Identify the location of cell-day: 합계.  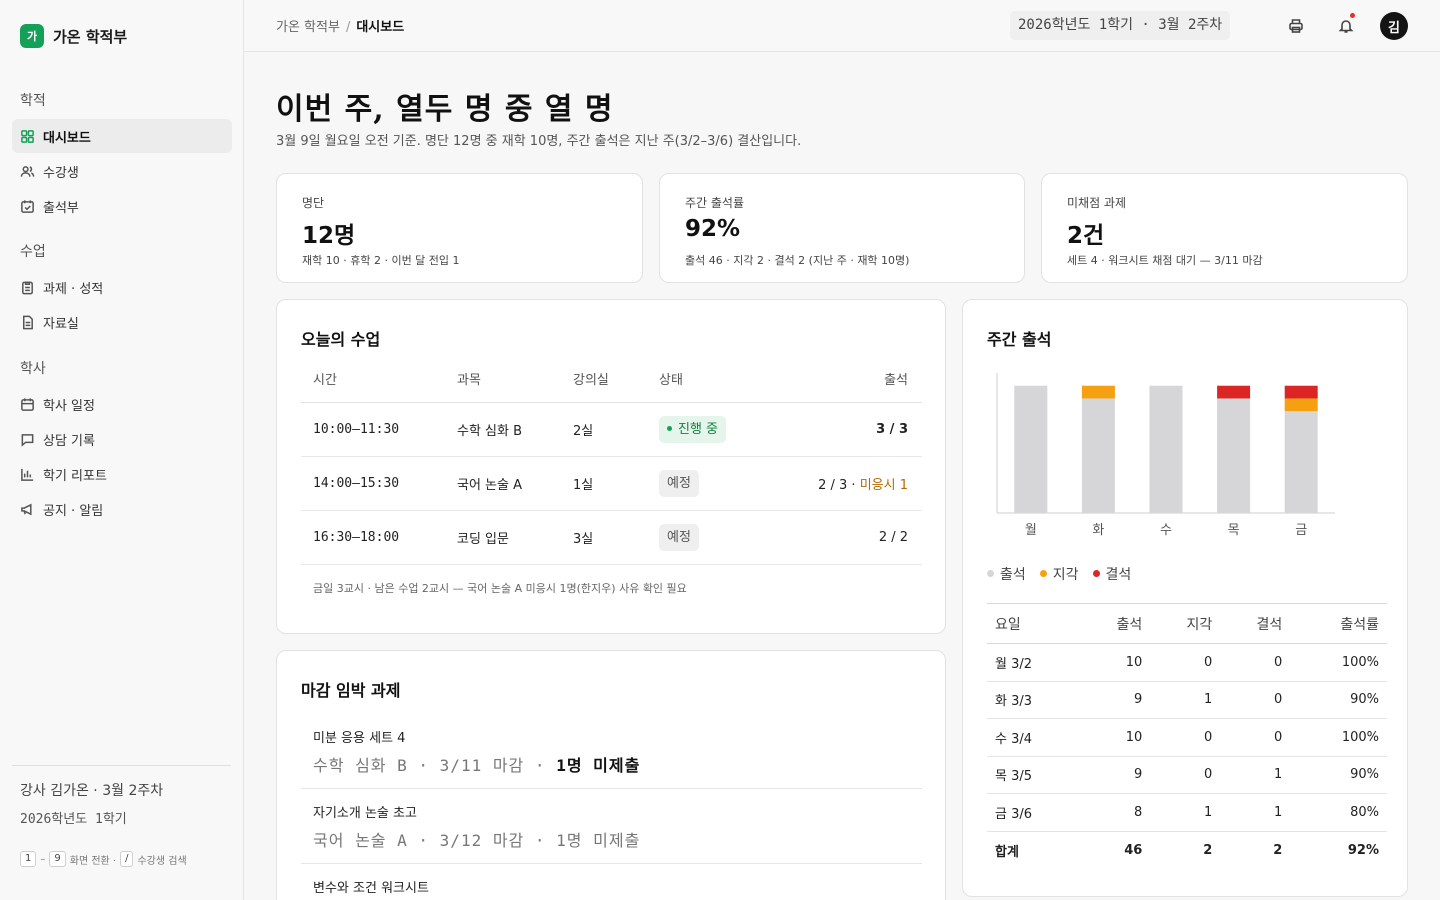
(1007, 852).